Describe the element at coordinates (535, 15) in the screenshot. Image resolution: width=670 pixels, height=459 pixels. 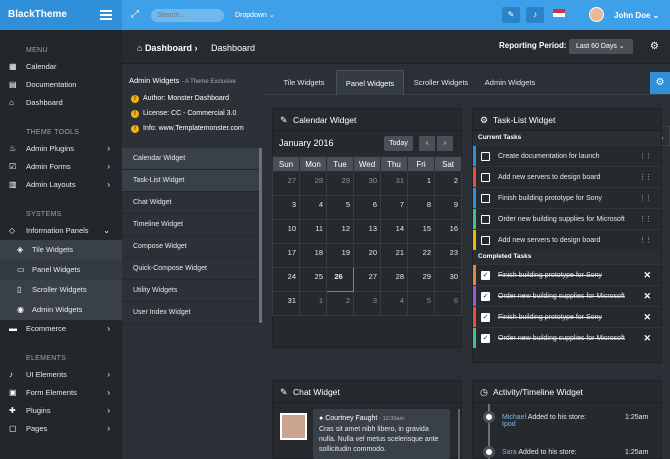
I see `bell-icon: ♪` at that location.